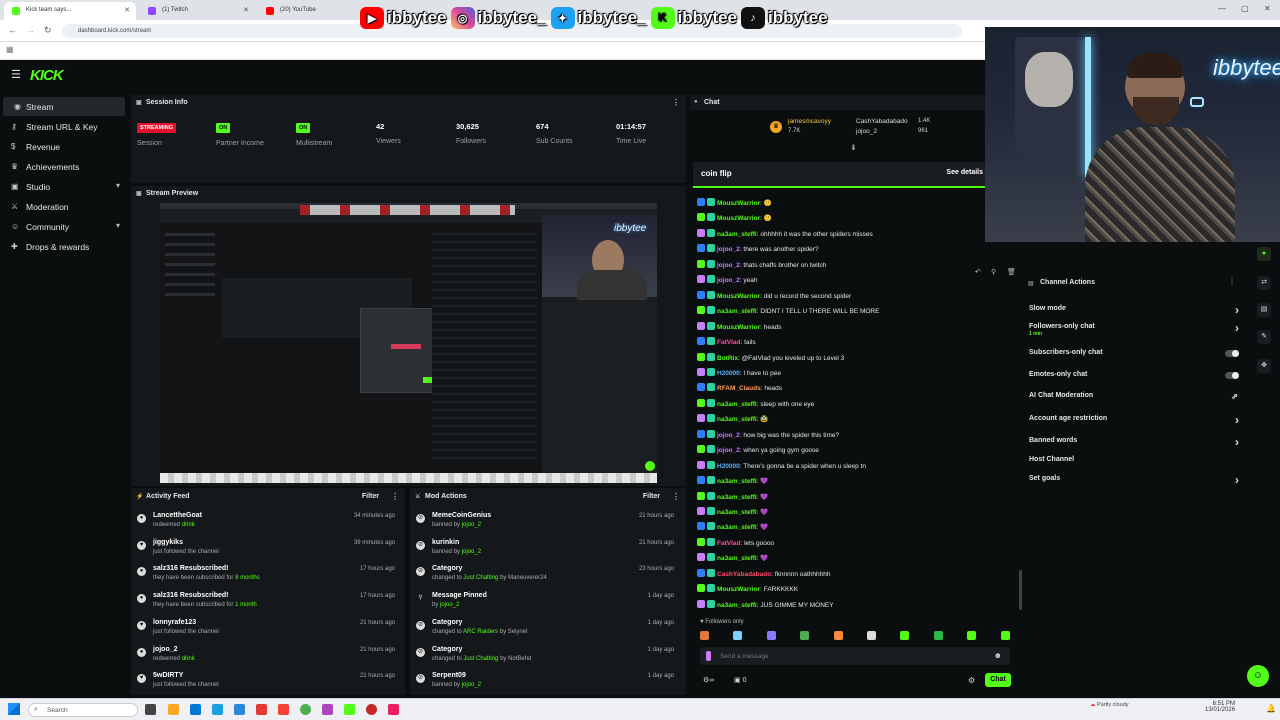 The height and width of the screenshot is (720, 1280). I want to click on channel-action-ai-chat-moderation: AI Chat Moderation ⇗, so click(1134, 400).